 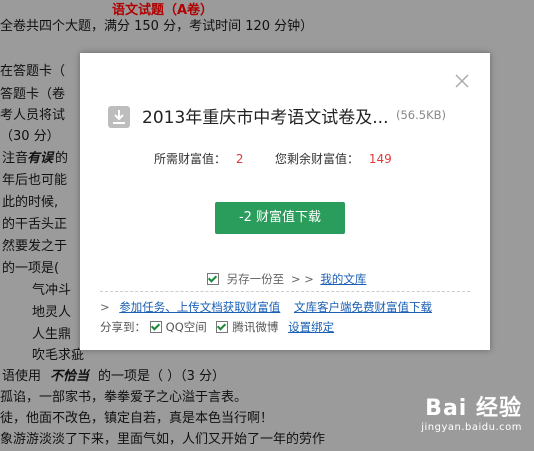 I want to click on share-row: 分享到： QQ空间 腾讯微博 设置绑定, so click(x=217, y=327).